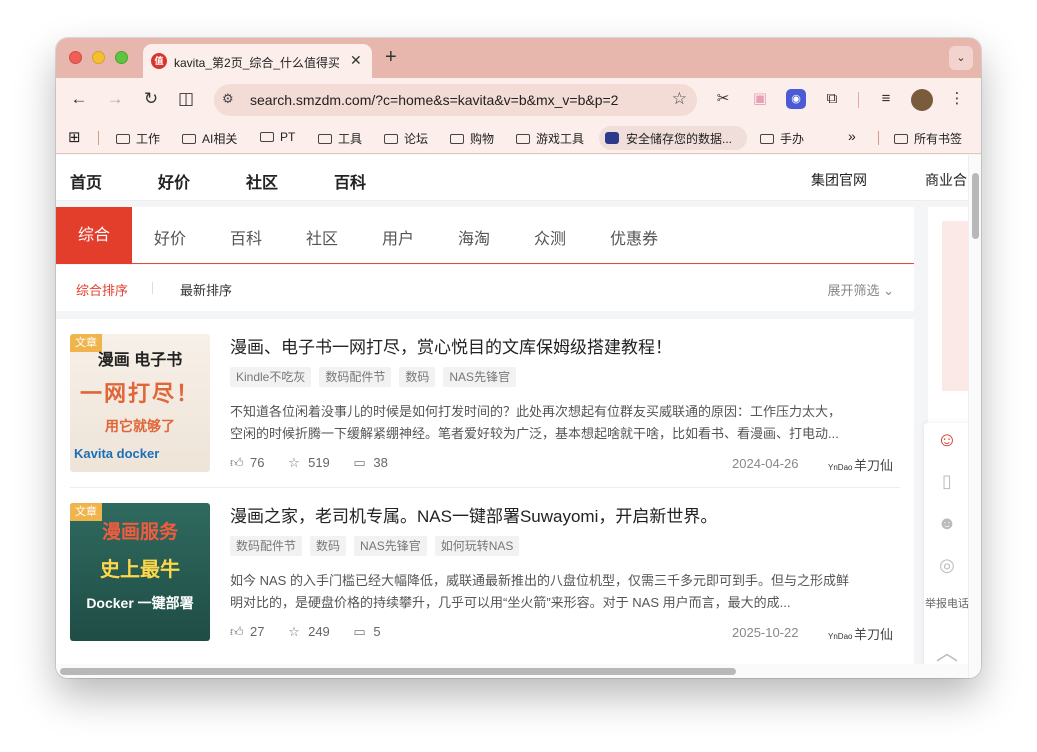  What do you see at coordinates (947, 523) in the screenshot?
I see `feedback-chat-icon: ☻` at bounding box center [947, 523].